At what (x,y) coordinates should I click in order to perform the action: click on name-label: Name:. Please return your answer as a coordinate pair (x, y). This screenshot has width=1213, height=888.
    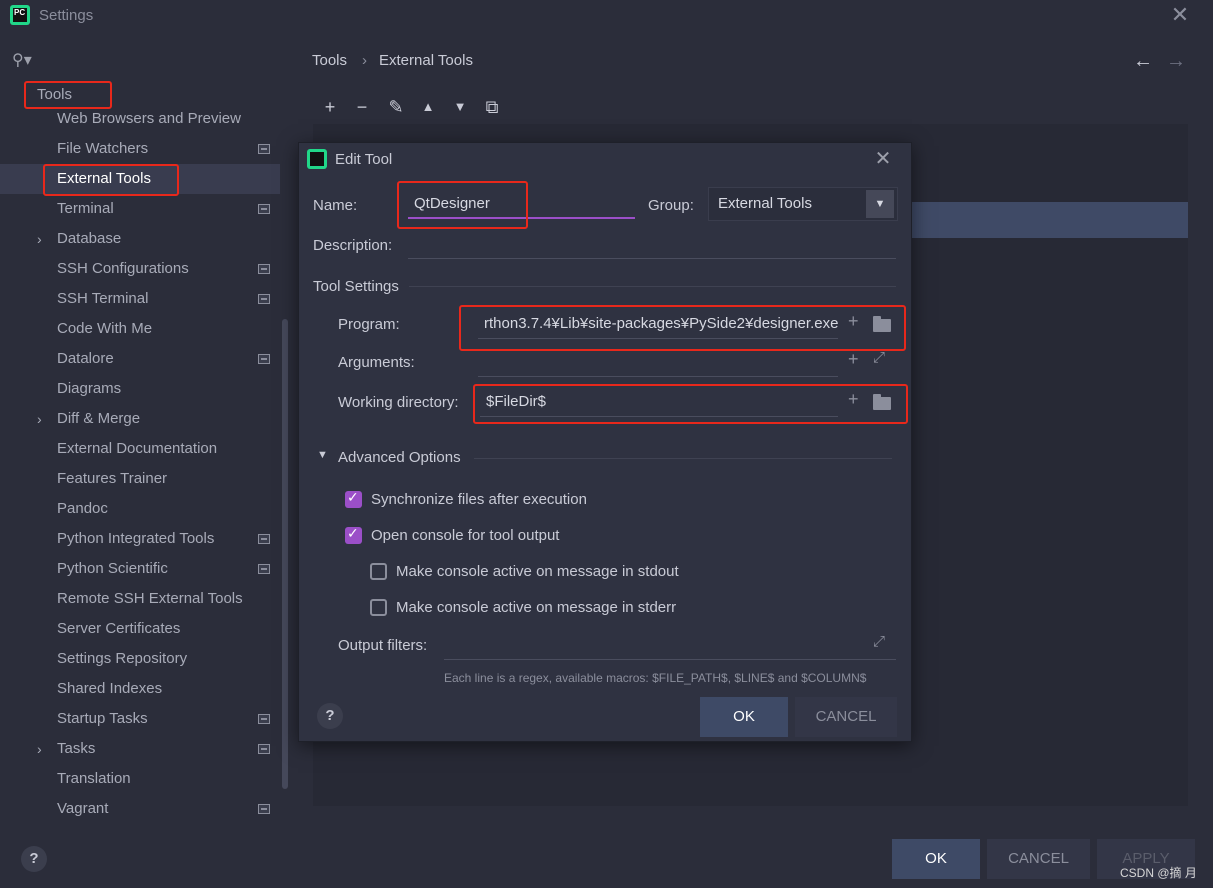
    Looking at the image, I should click on (335, 205).